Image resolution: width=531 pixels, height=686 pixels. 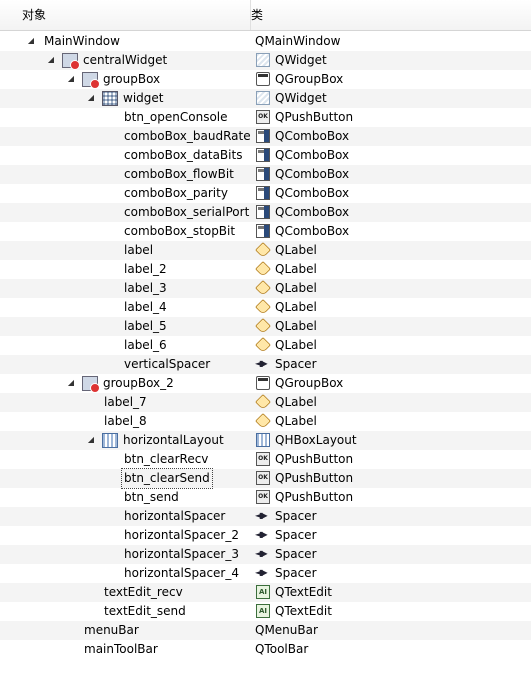 I want to click on object-name: horizontalSpacer_2, so click(x=181, y=535).